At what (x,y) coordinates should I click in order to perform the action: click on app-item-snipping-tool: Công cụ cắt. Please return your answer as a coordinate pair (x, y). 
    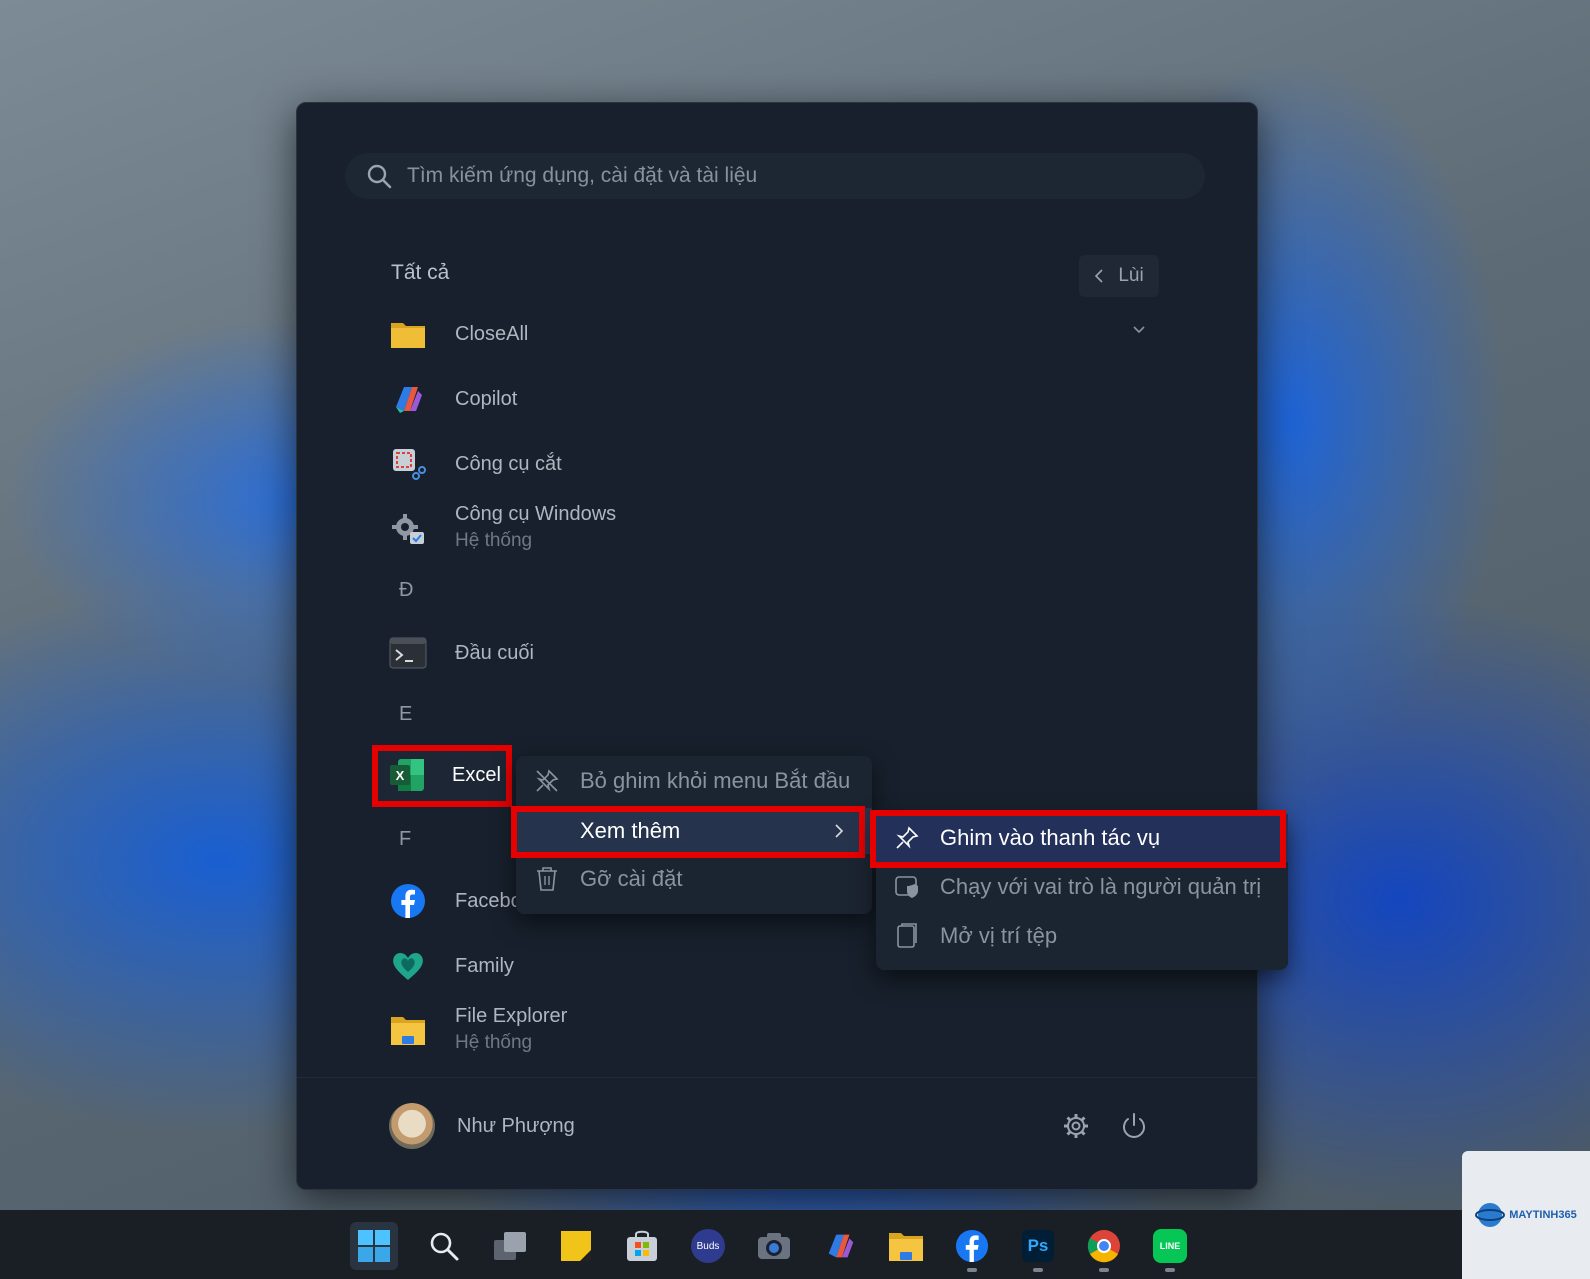
    Looking at the image, I should click on (475, 464).